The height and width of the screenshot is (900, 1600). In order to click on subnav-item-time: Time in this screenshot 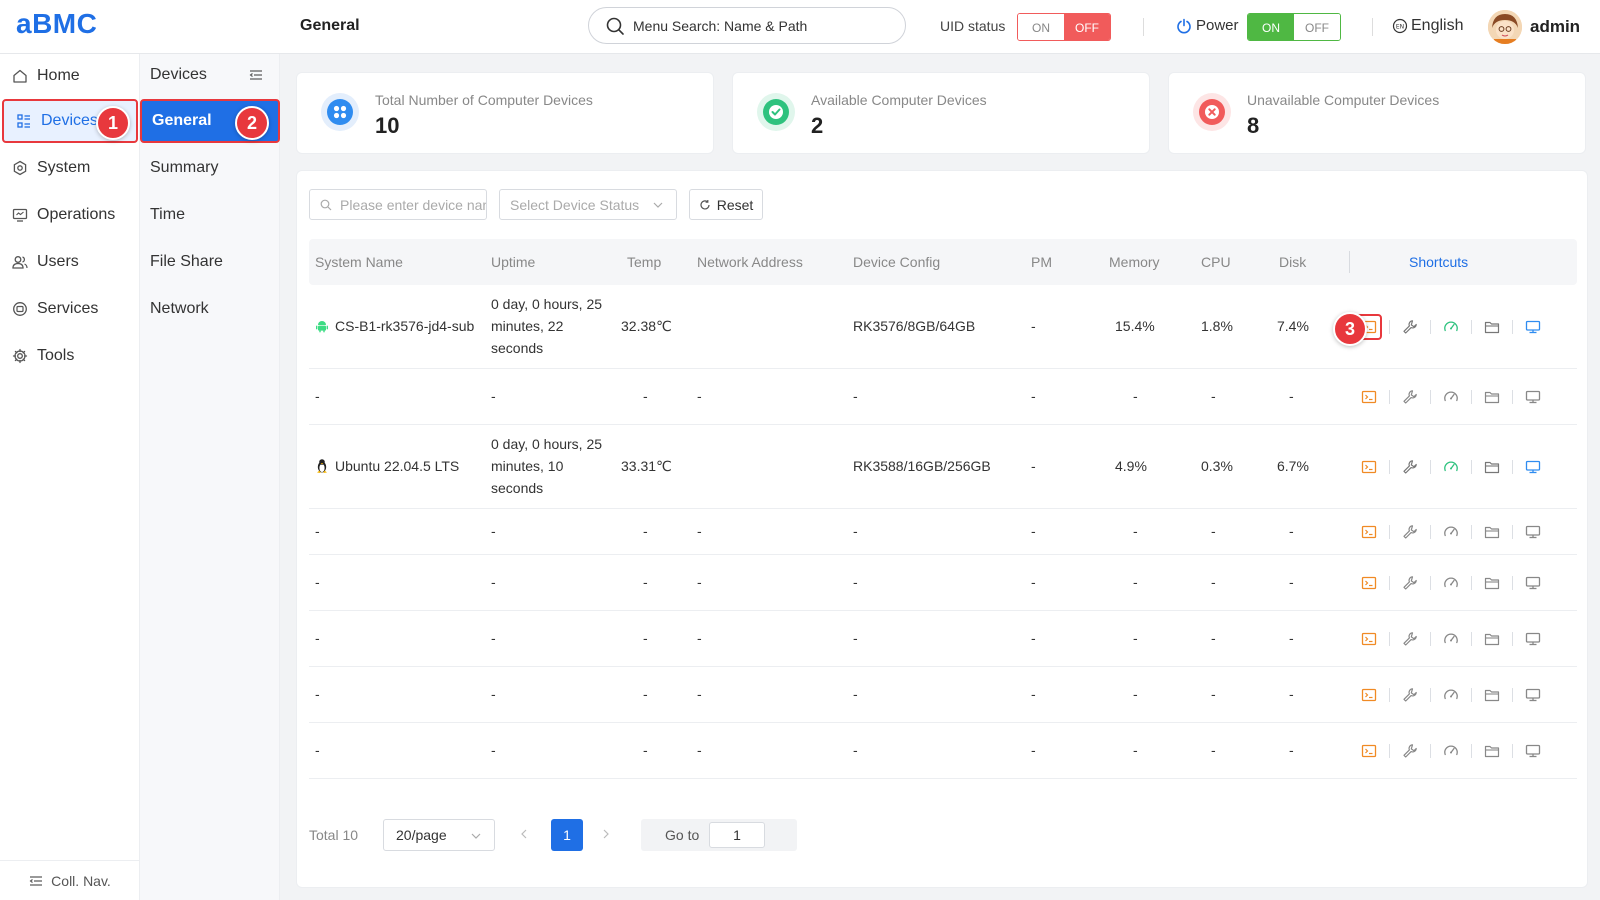, I will do `click(167, 215)`.